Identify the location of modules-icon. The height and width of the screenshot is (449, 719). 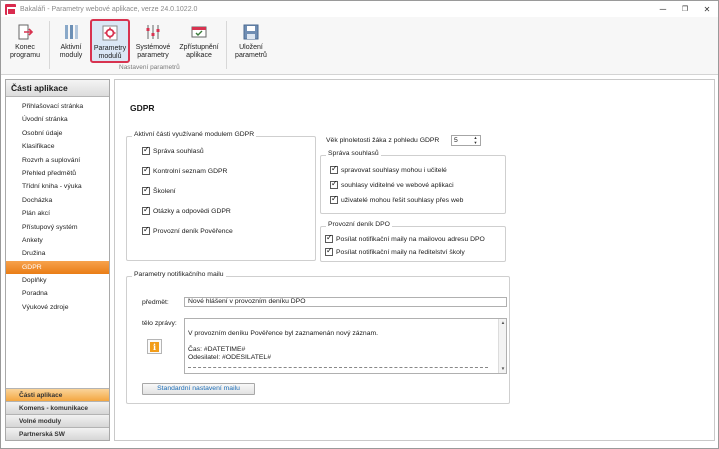
(71, 32).